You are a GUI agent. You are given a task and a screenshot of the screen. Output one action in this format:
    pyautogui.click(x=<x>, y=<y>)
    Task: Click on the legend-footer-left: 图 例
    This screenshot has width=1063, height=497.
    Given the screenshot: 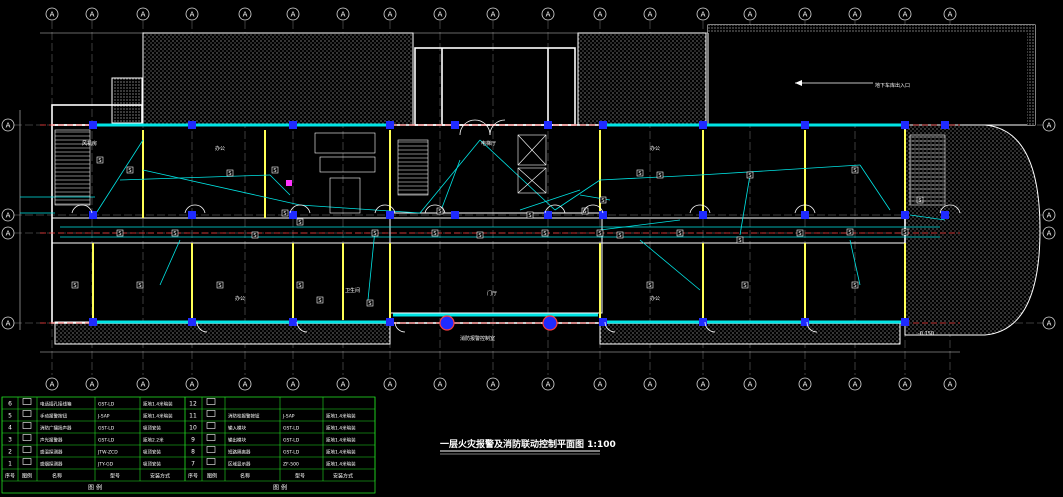 What is the action you would take?
    pyautogui.click(x=95, y=488)
    